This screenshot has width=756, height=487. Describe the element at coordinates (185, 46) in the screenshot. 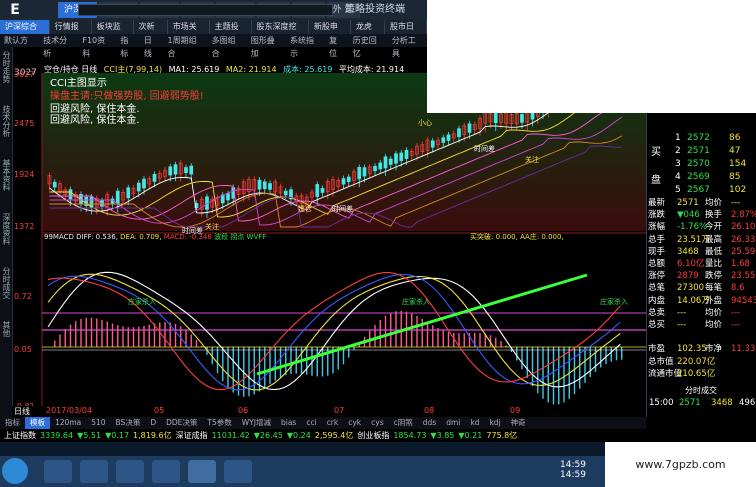

I see `toolbar-item: 1周期组合` at that location.